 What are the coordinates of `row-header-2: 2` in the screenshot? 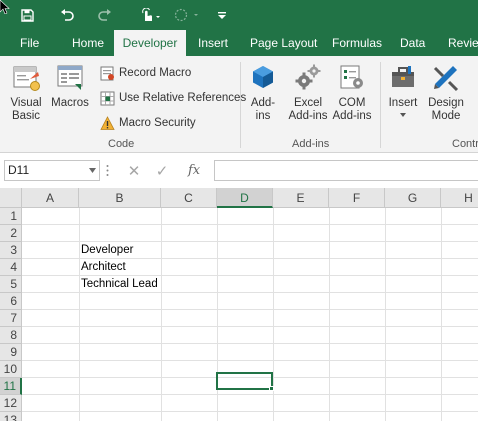 It's located at (11, 233).